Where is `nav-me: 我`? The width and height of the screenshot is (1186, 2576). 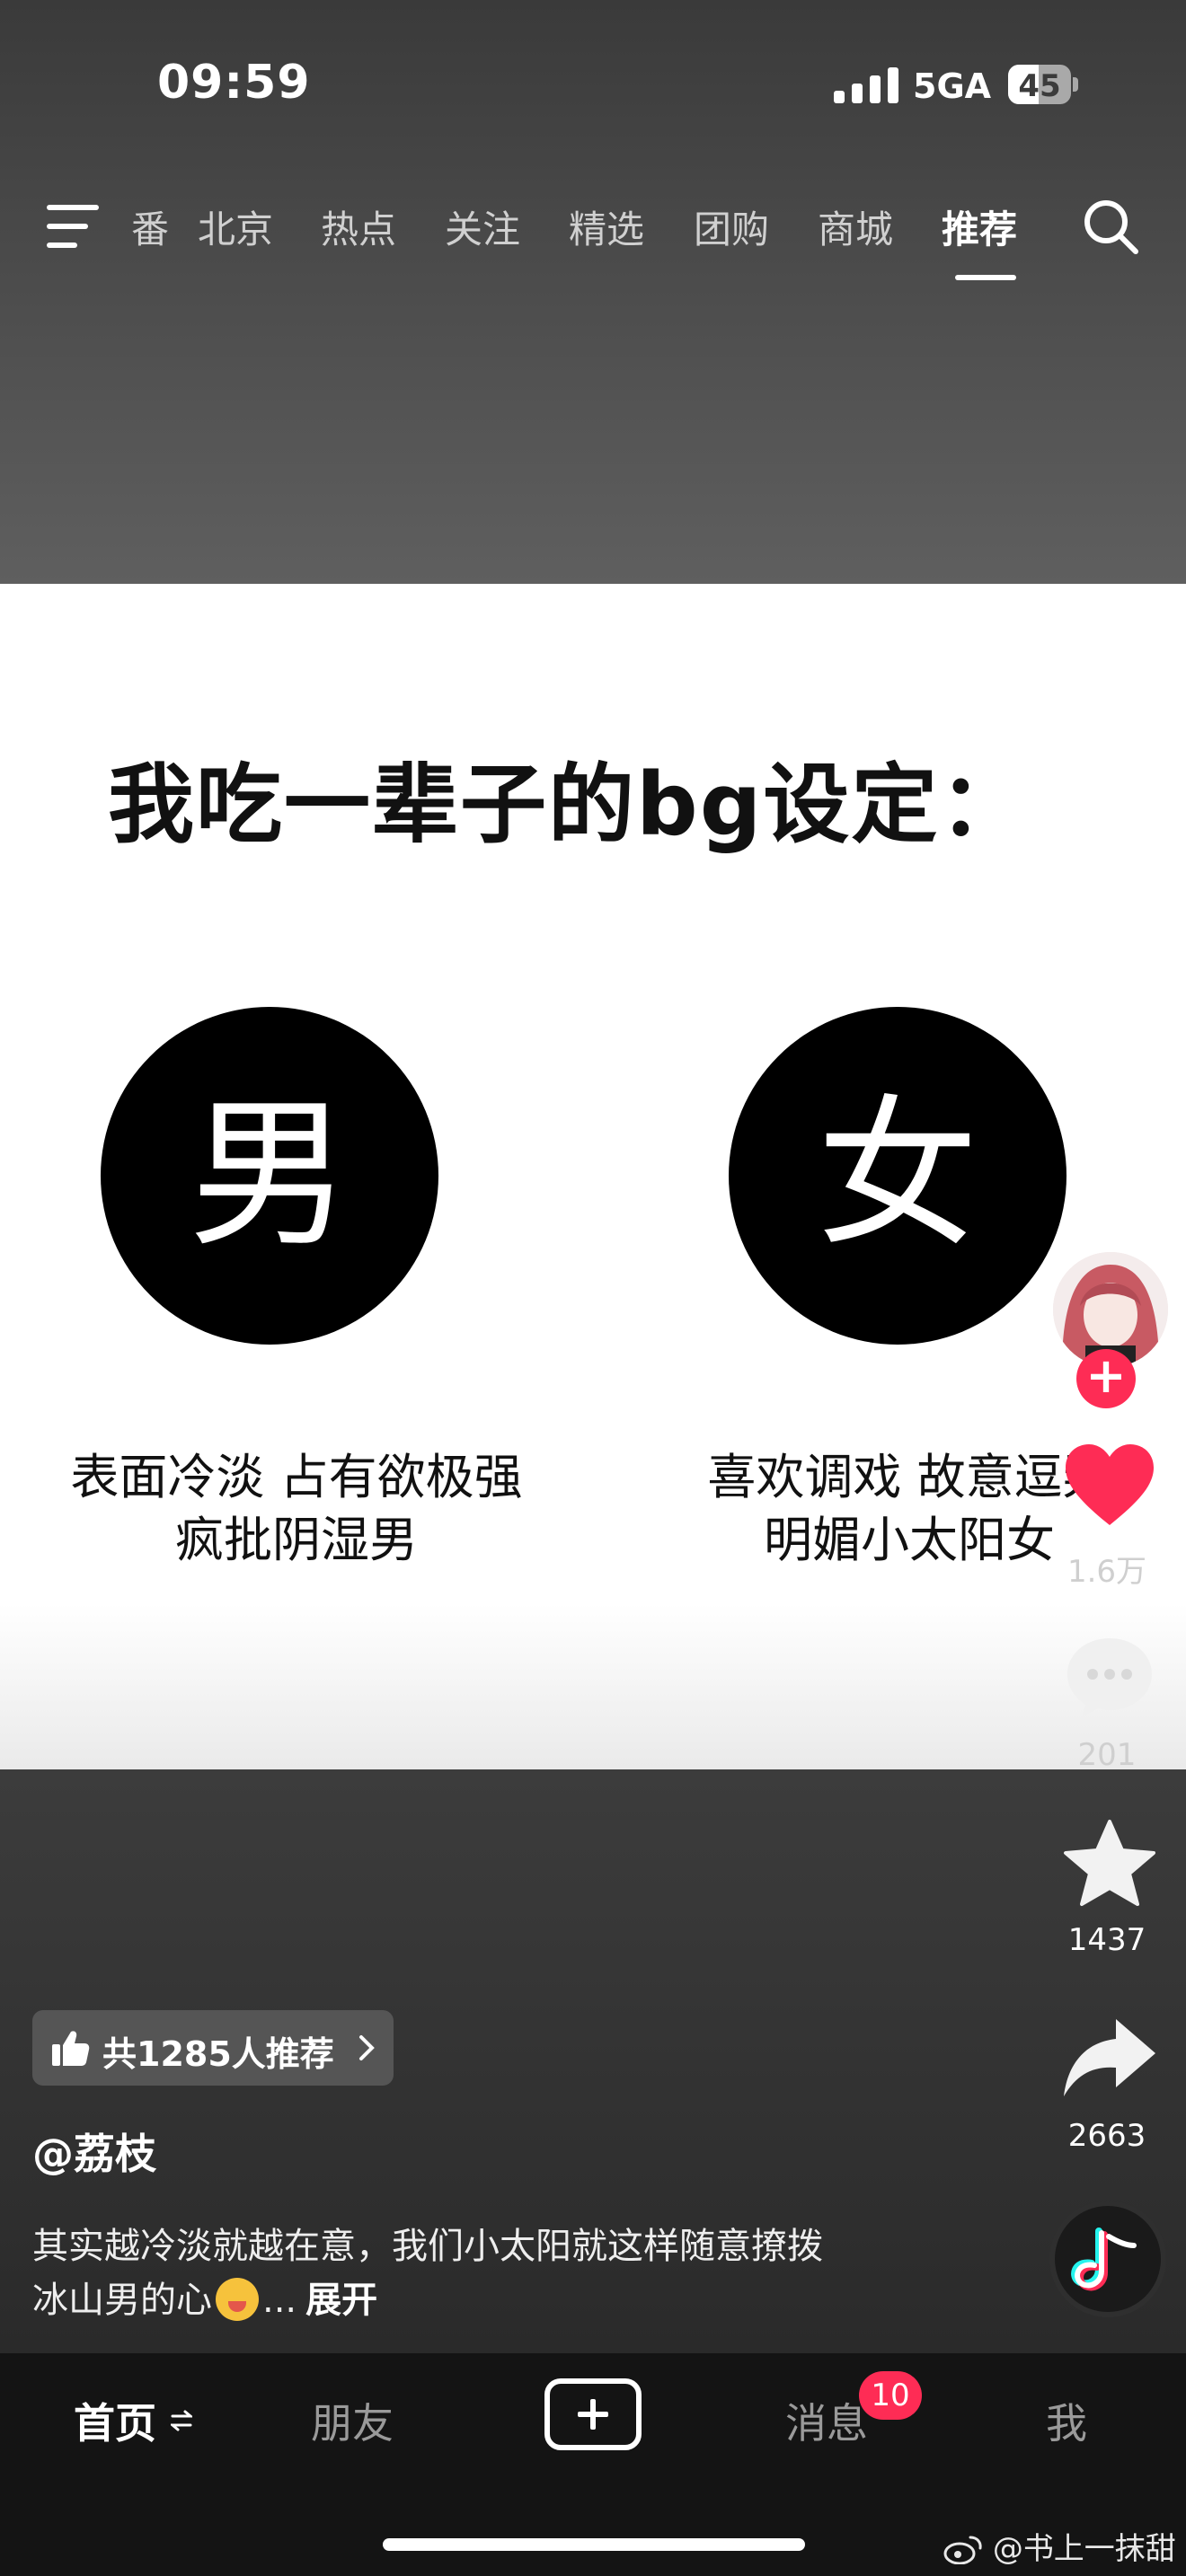 nav-me: 我 is located at coordinates (1066, 2420).